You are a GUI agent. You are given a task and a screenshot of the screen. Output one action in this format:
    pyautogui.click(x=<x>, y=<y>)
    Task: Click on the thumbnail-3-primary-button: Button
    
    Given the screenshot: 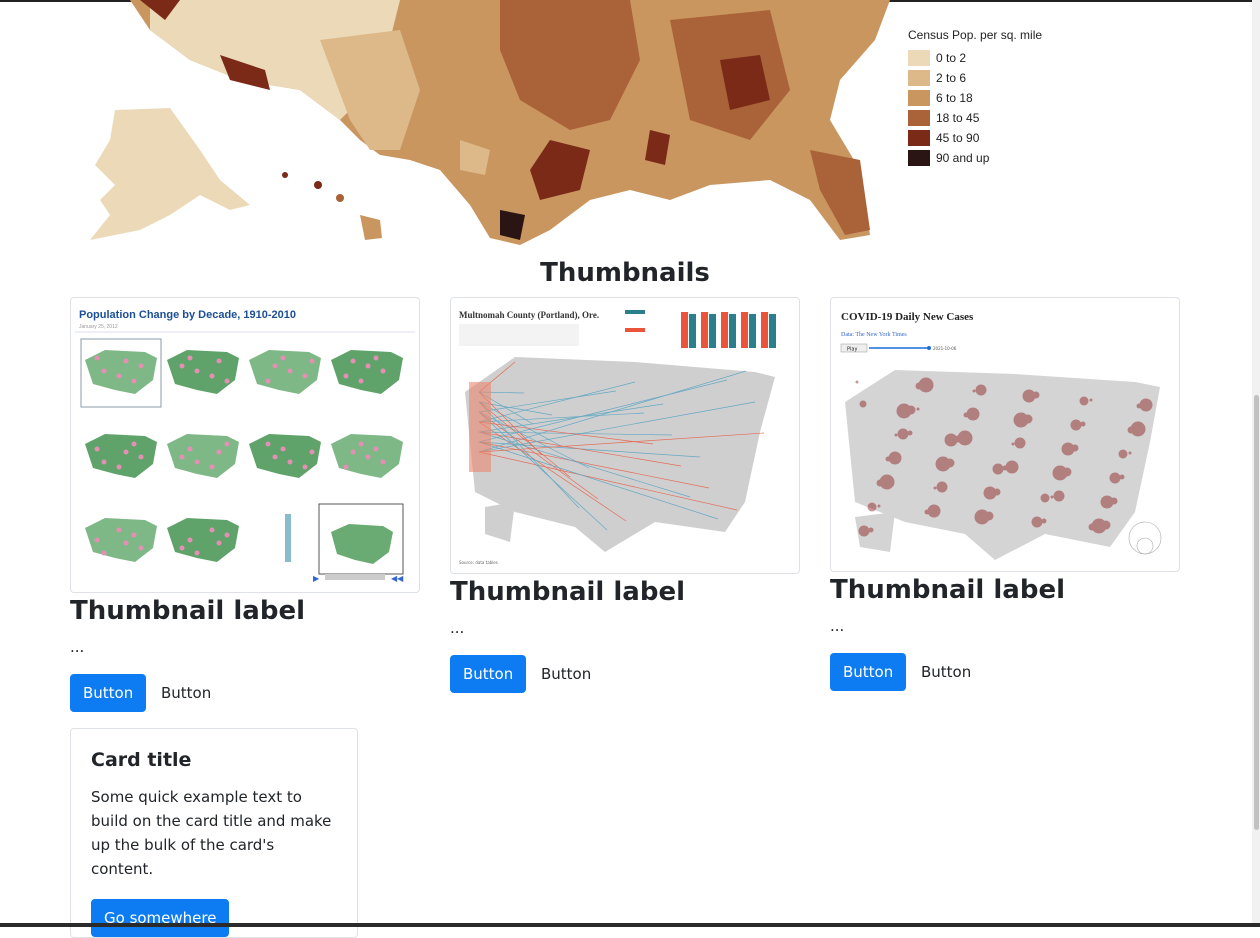 What is the action you would take?
    pyautogui.click(x=868, y=672)
    